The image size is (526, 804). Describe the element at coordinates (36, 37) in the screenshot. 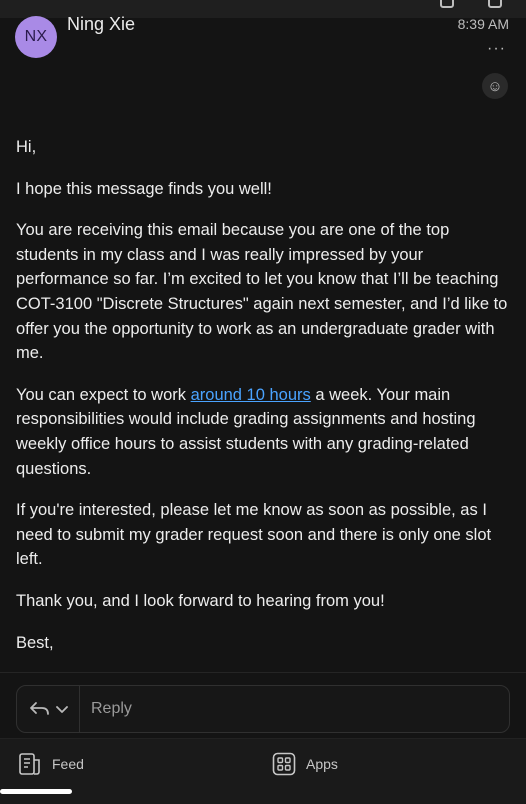

I see `avatar: NX` at that location.